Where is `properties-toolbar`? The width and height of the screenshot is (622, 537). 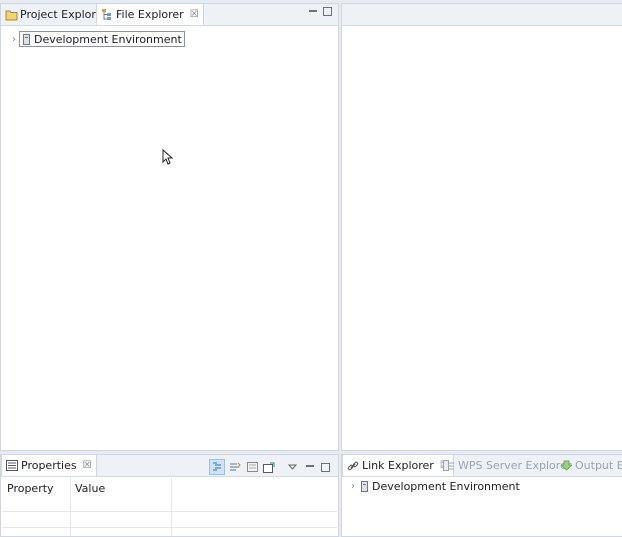 properties-toolbar is located at coordinates (269, 467).